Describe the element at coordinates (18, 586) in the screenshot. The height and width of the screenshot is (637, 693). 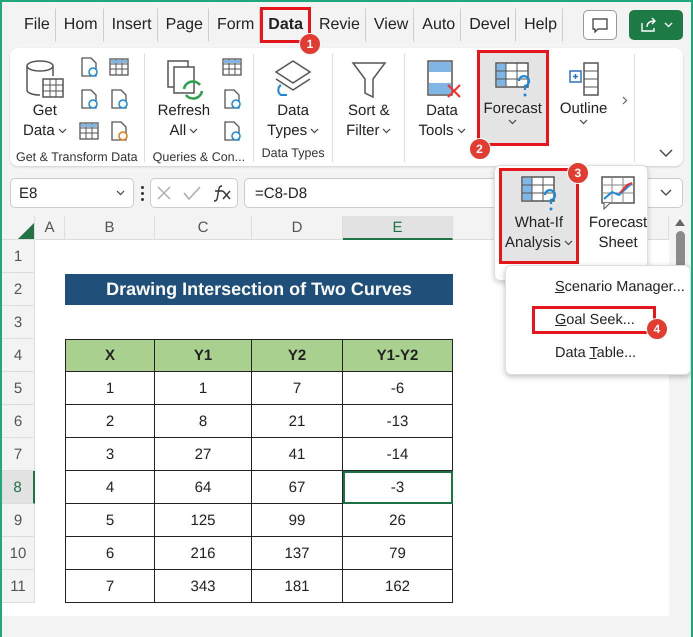
I see `row-header: 11` at that location.